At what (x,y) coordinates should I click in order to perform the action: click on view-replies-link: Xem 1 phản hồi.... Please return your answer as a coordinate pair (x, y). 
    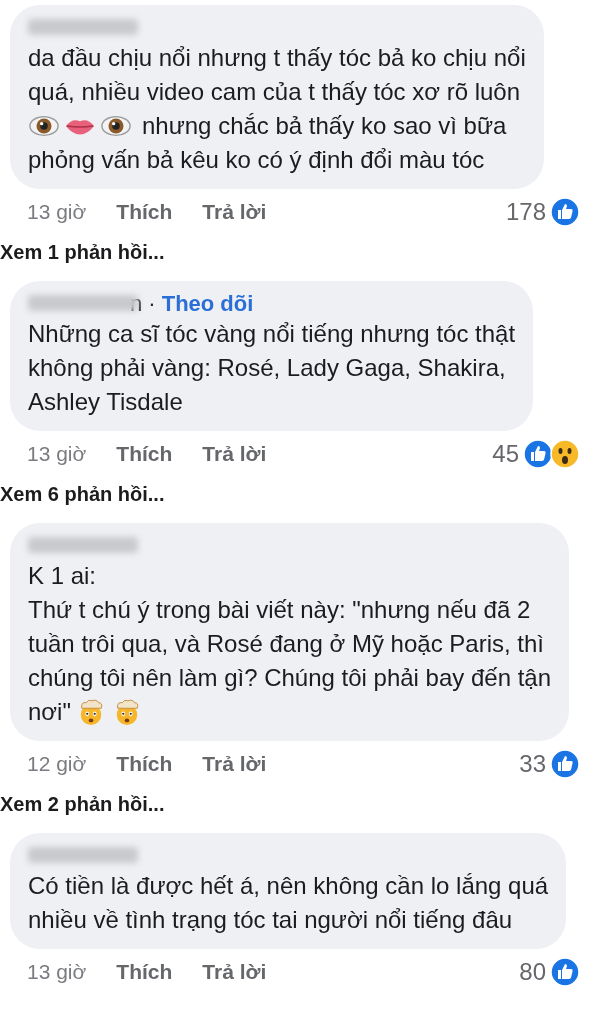
    Looking at the image, I should click on (82, 252).